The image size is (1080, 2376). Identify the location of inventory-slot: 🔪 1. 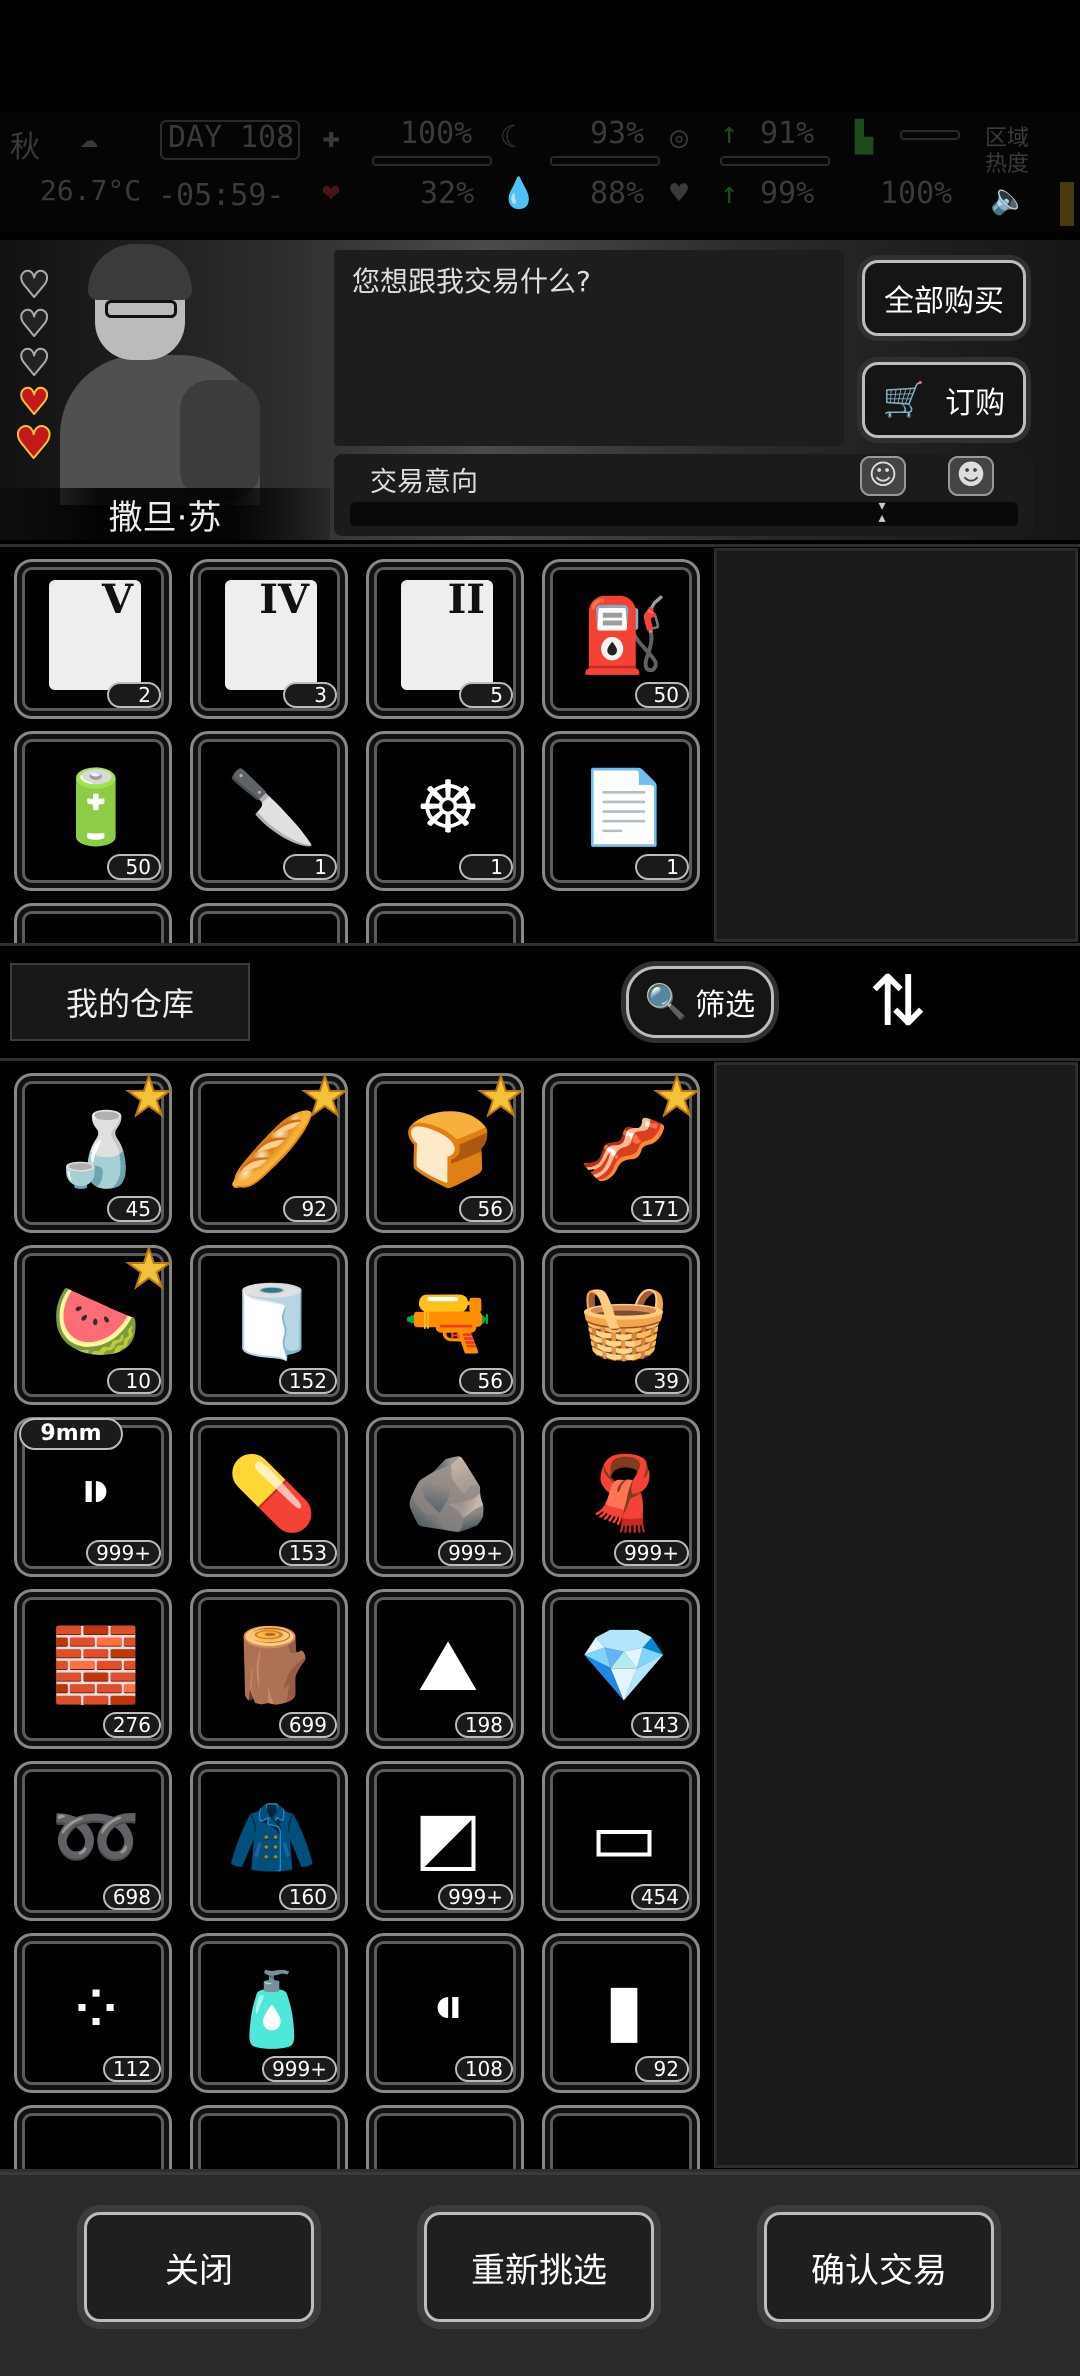
(269, 811).